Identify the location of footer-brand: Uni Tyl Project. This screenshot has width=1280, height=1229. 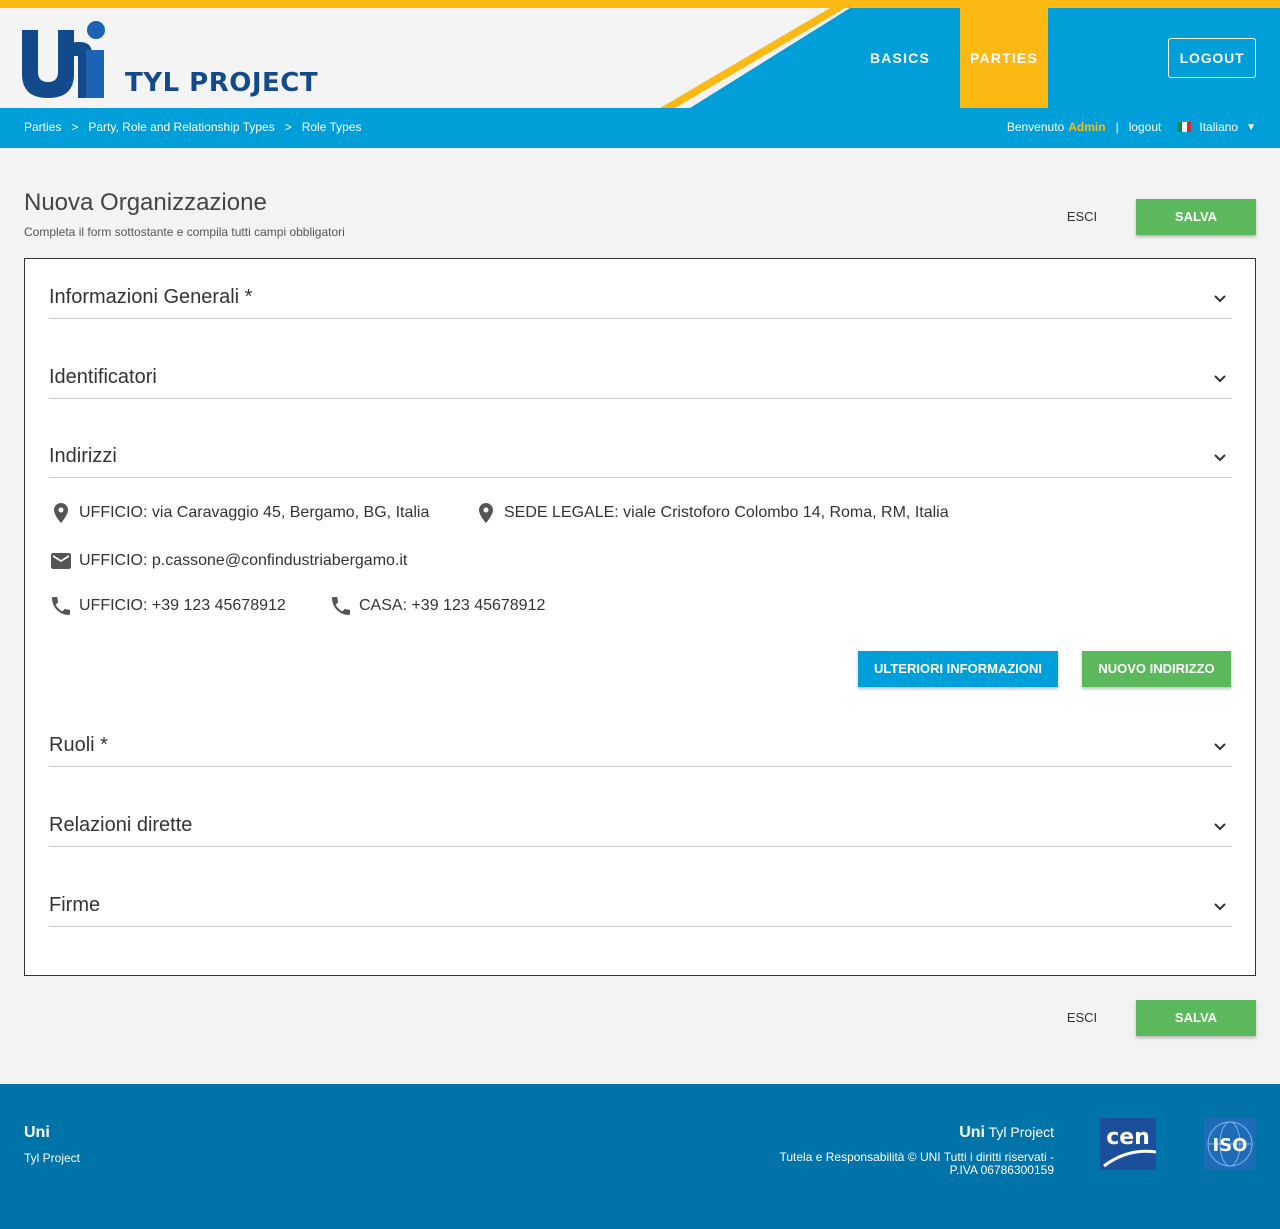
(1006, 1133).